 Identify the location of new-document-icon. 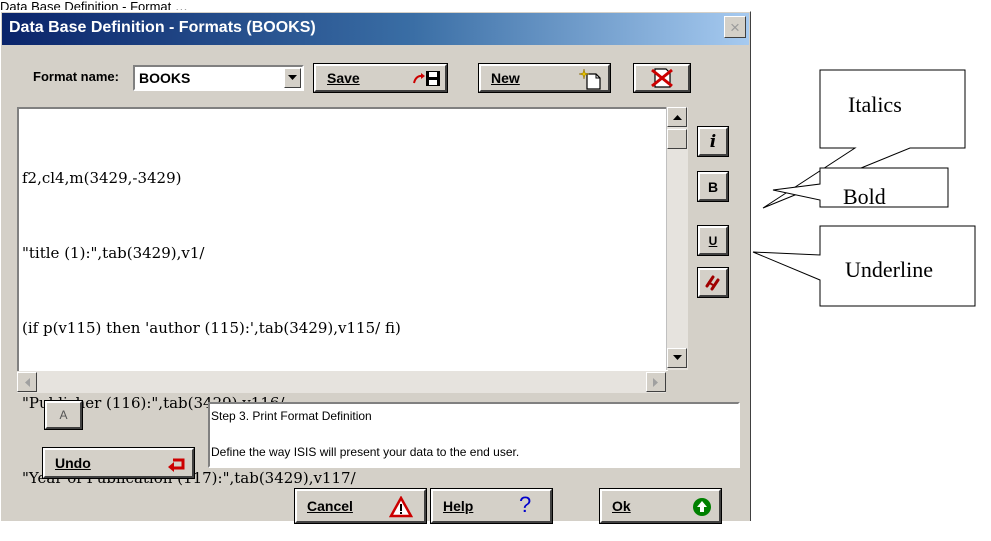
(590, 79).